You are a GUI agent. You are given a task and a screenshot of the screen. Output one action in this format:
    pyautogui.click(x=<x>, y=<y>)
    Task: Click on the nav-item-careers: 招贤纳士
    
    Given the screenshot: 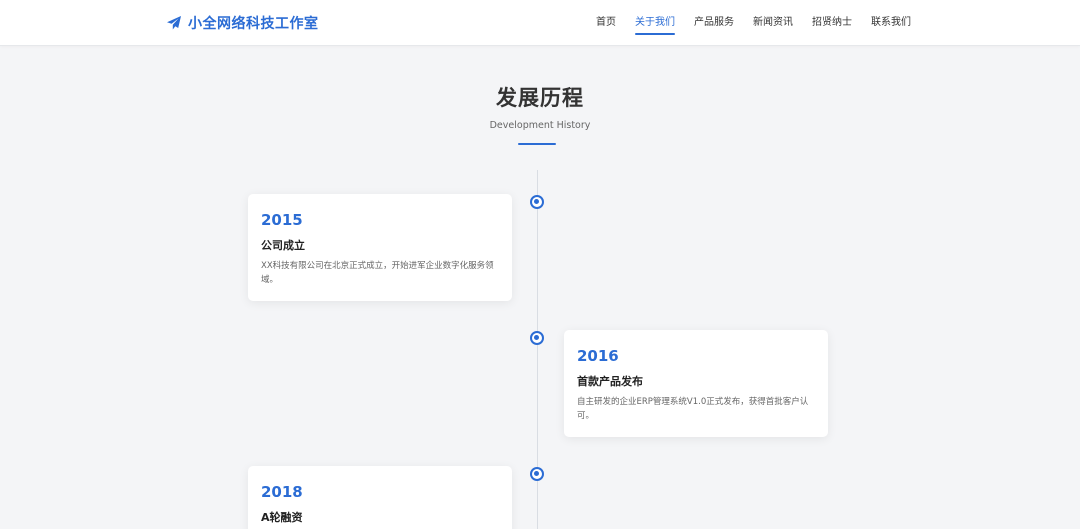 What is the action you would take?
    pyautogui.click(x=832, y=23)
    